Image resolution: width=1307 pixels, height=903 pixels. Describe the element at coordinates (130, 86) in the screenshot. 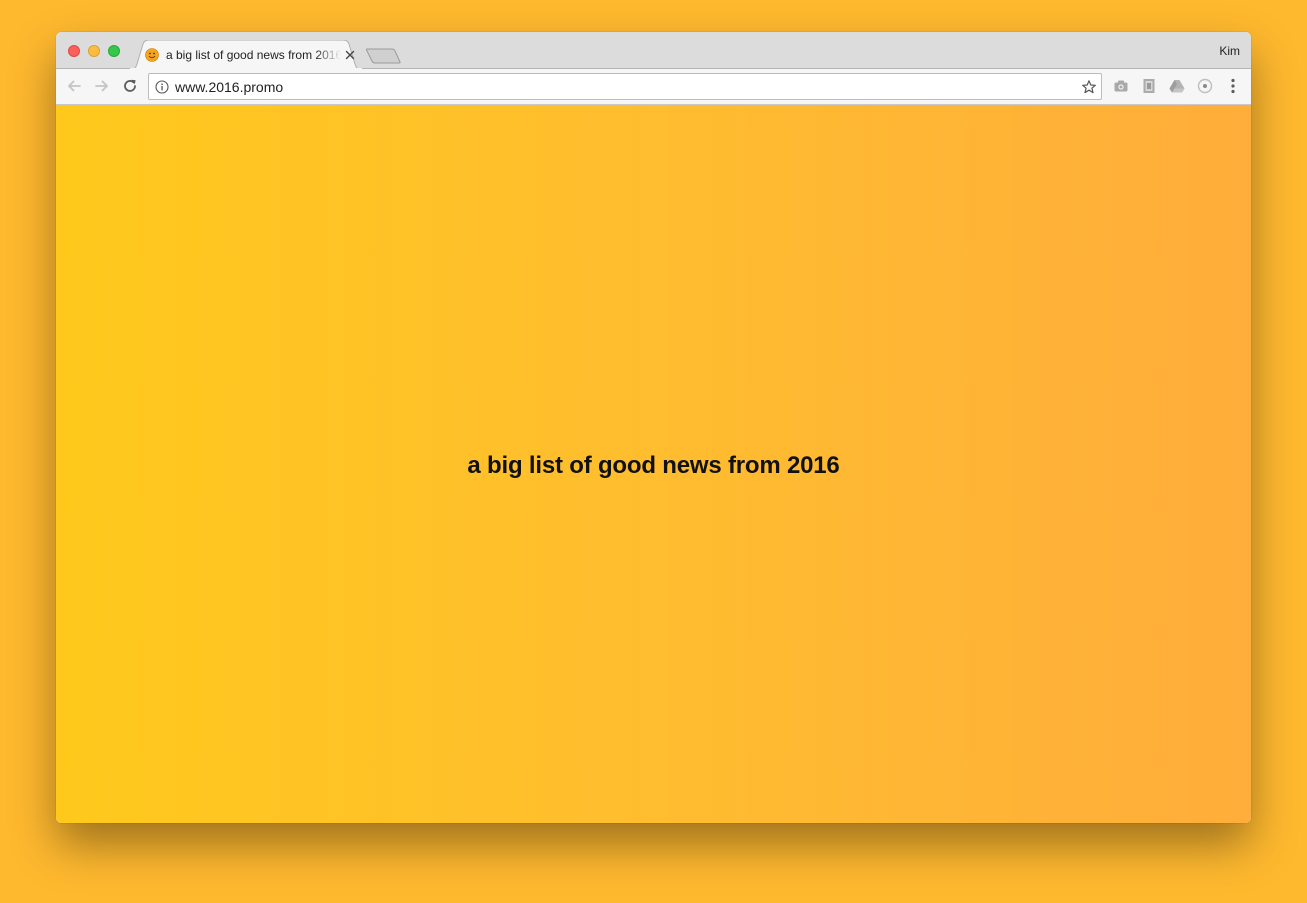

I see `reload-icon` at that location.